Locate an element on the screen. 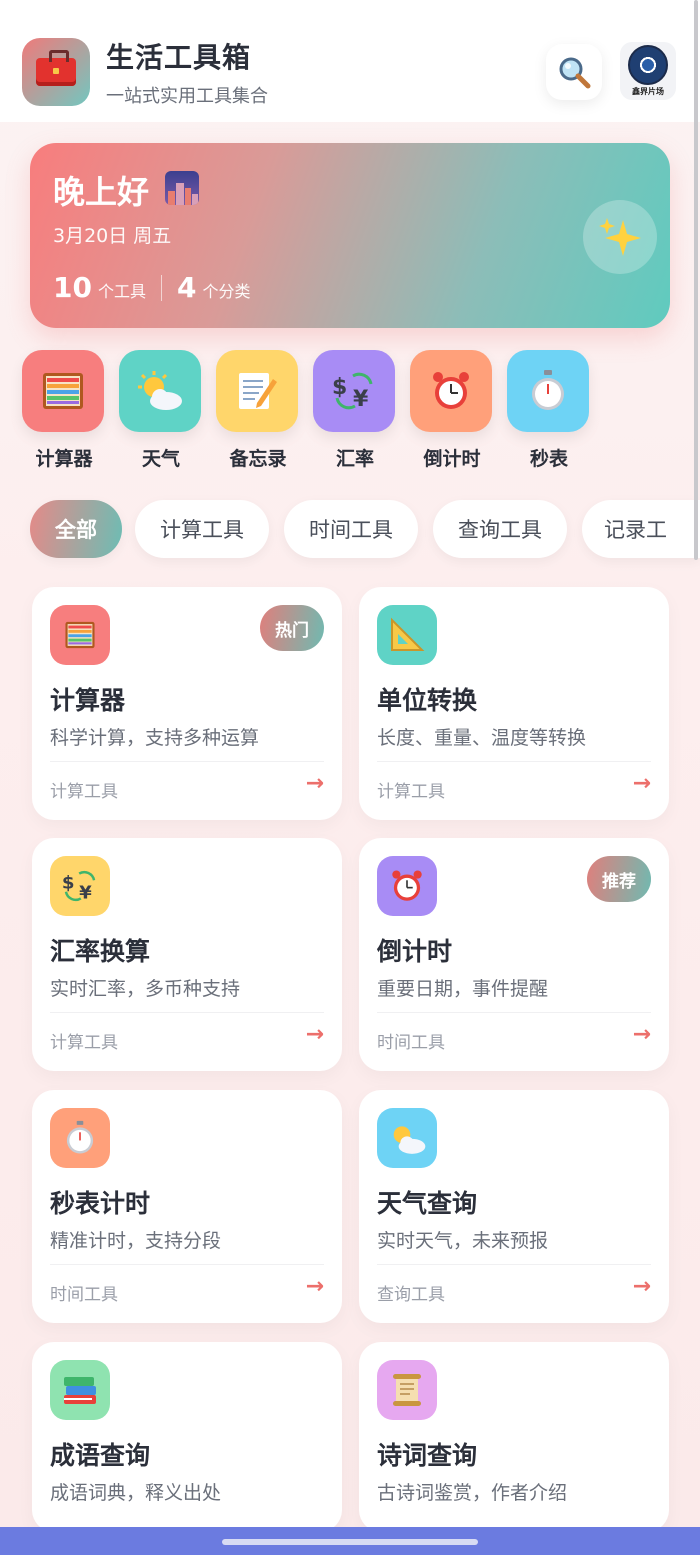 The image size is (700, 1555). tab-query-tools: 查询工具 is located at coordinates (500, 529).